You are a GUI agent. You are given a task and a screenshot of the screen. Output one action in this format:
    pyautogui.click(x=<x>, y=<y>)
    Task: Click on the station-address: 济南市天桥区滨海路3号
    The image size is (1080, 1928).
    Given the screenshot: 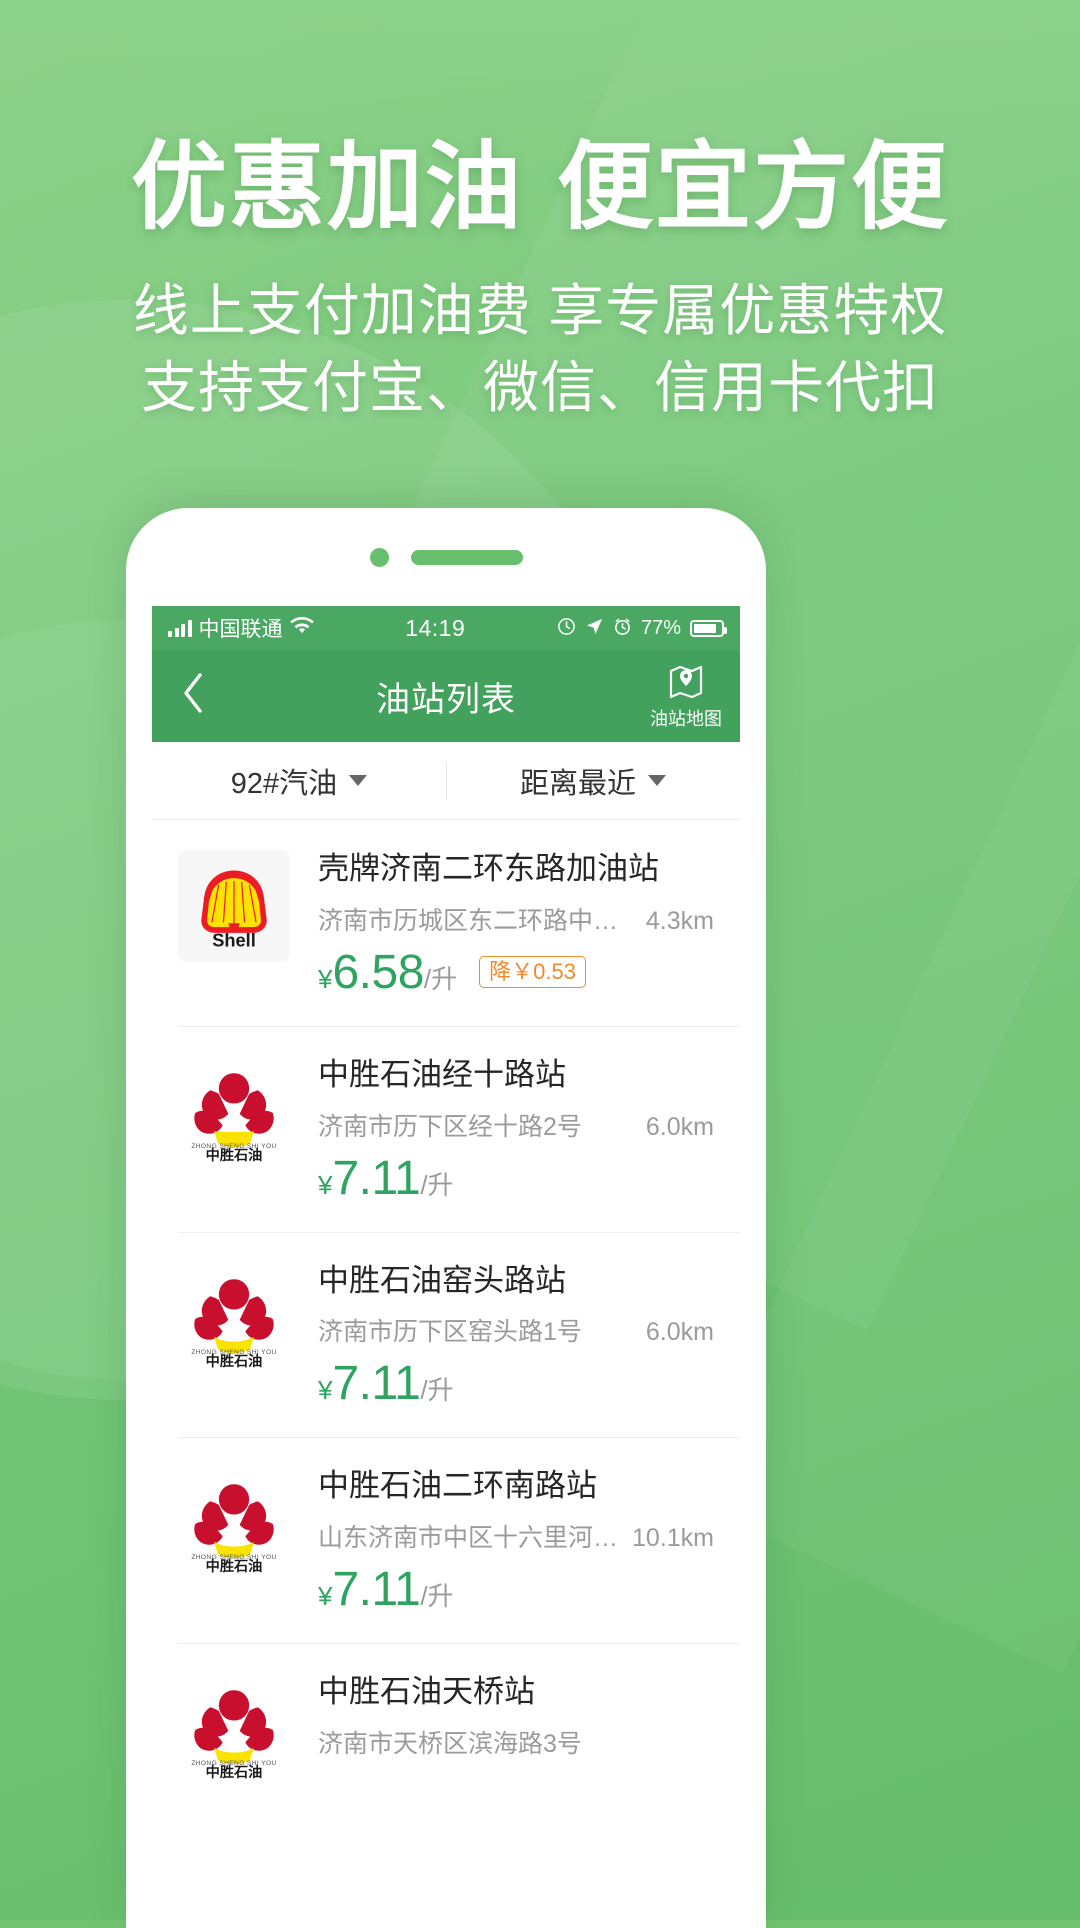 What is the action you would take?
    pyautogui.click(x=450, y=1743)
    